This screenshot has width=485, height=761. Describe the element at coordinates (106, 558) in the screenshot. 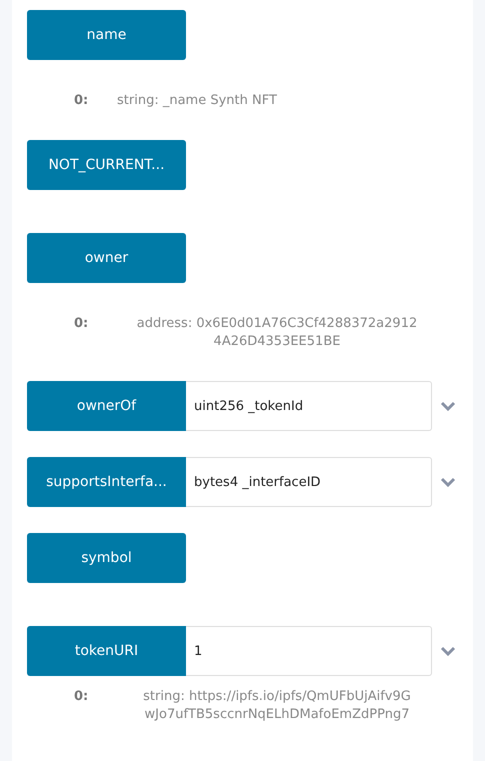

I see `function-button: symbol` at that location.